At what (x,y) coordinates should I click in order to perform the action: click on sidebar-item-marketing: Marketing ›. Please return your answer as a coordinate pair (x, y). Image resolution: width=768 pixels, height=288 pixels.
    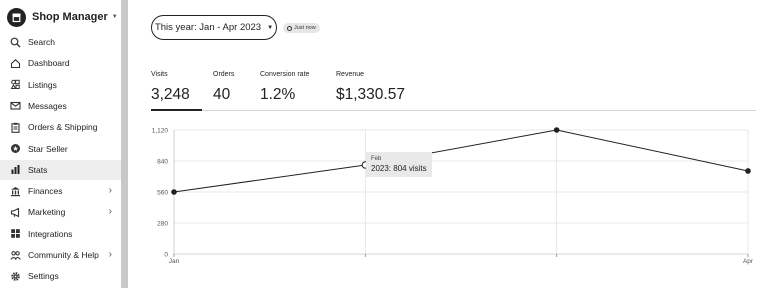
    Looking at the image, I should click on (60, 212).